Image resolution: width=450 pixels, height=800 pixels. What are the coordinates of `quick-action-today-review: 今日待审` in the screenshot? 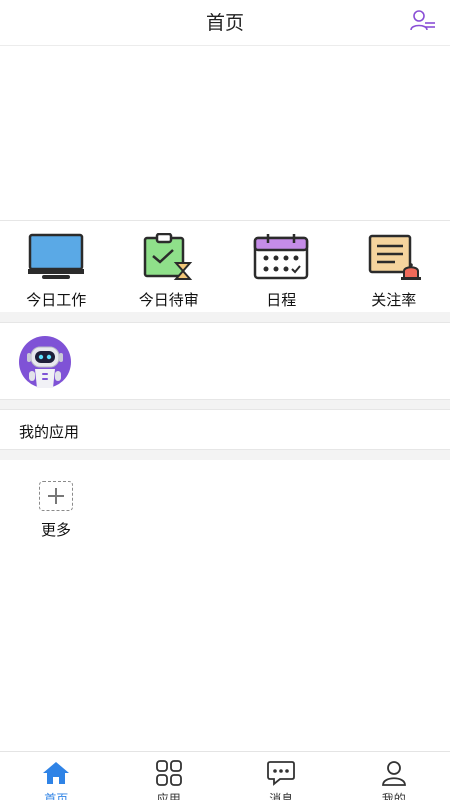 It's located at (169, 266).